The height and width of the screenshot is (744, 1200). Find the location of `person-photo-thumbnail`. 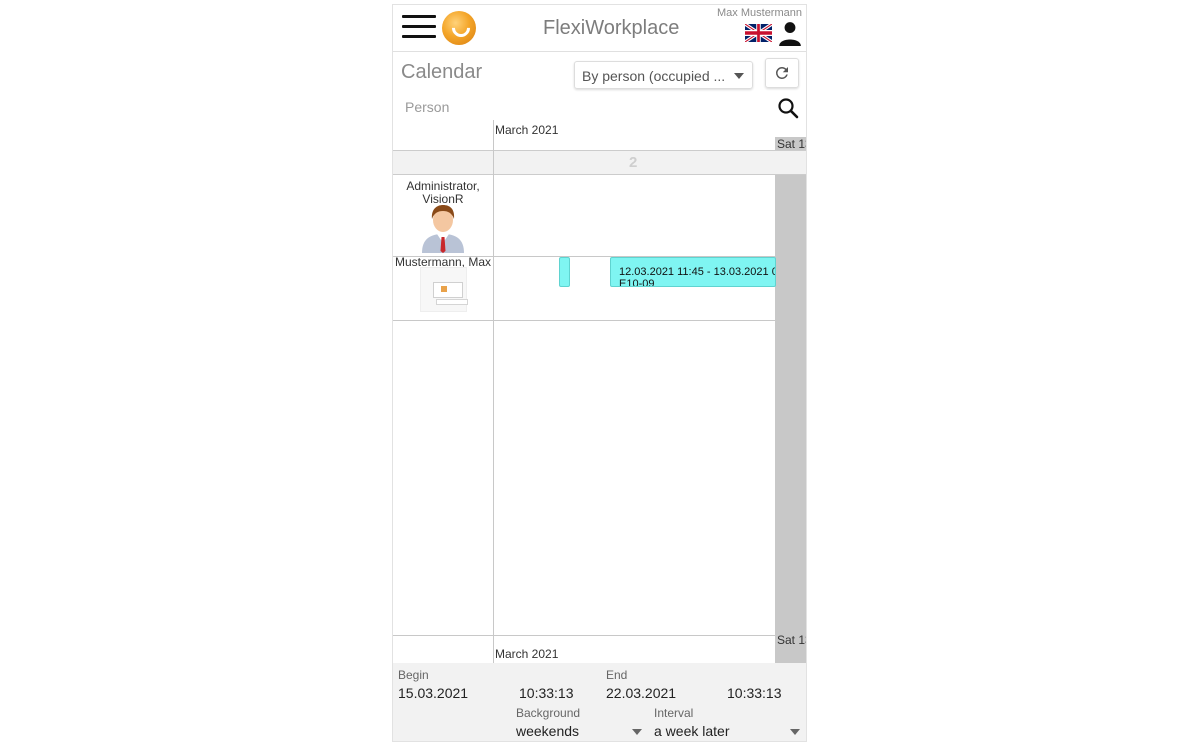

person-photo-thumbnail is located at coordinates (444, 289).